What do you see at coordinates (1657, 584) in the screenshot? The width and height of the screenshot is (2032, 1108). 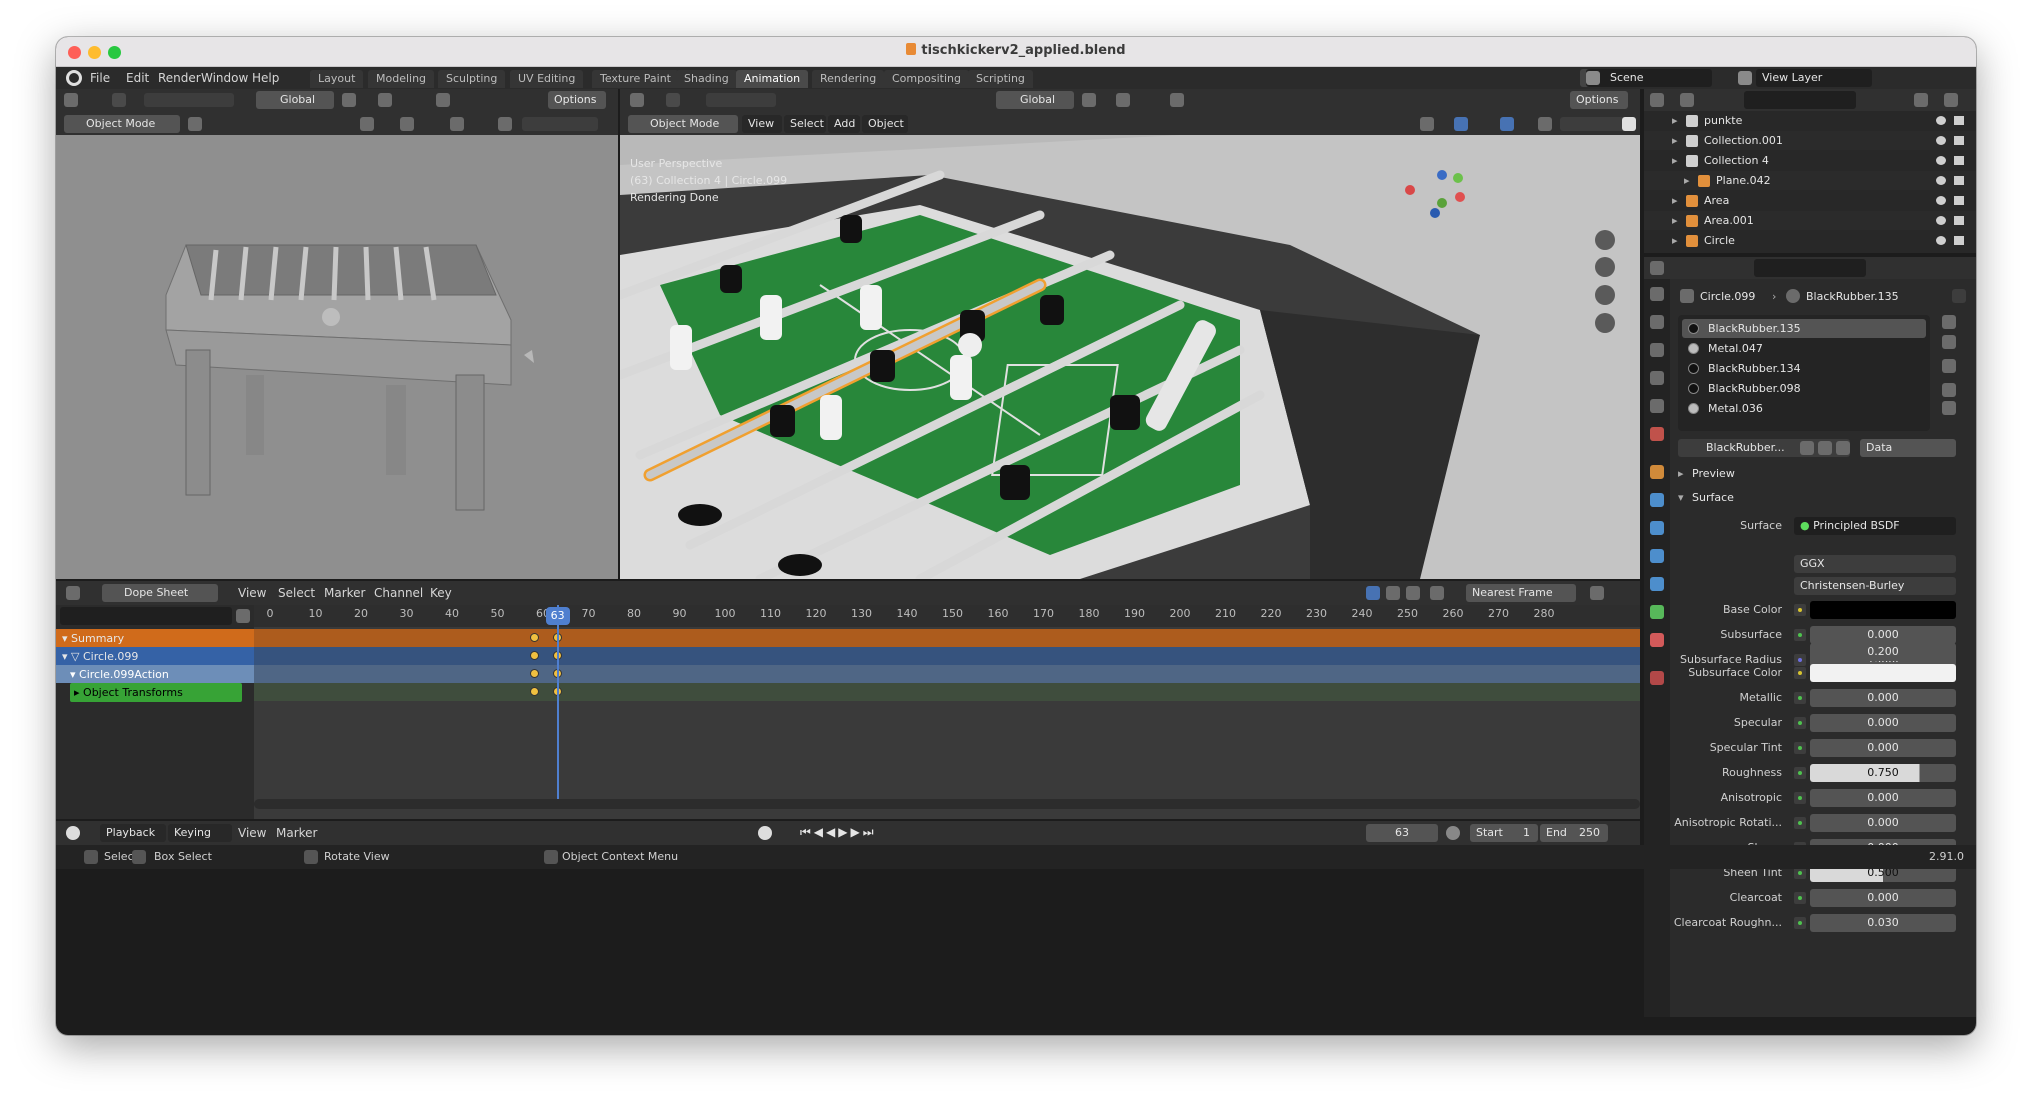 I see `constraints-tab-icon` at bounding box center [1657, 584].